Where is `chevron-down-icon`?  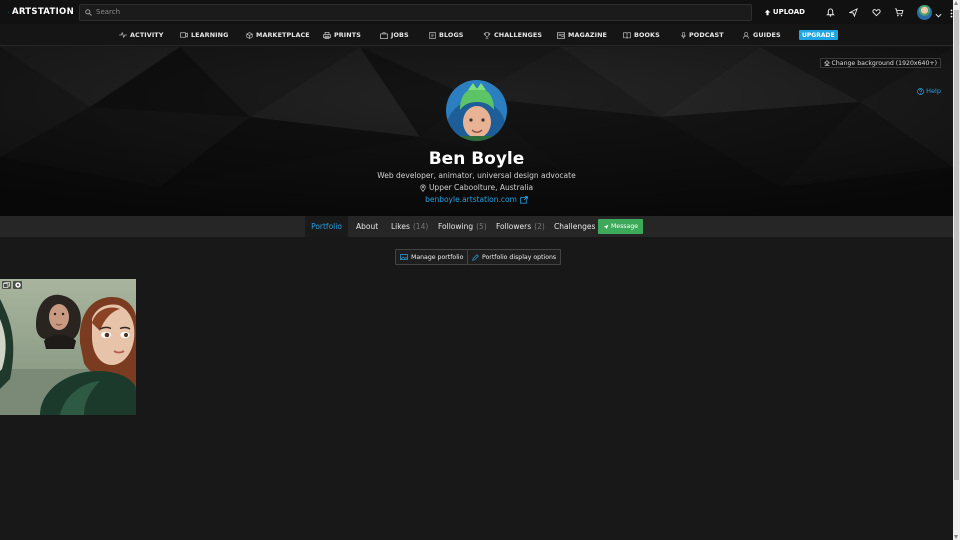
chevron-down-icon is located at coordinates (938, 12).